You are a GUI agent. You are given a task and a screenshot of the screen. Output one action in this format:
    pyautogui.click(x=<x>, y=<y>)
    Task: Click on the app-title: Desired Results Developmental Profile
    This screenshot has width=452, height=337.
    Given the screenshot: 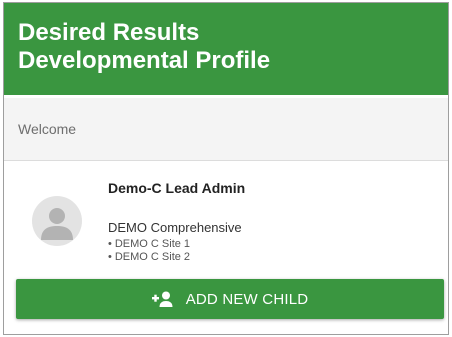 What is the action you would take?
    pyautogui.click(x=144, y=46)
    